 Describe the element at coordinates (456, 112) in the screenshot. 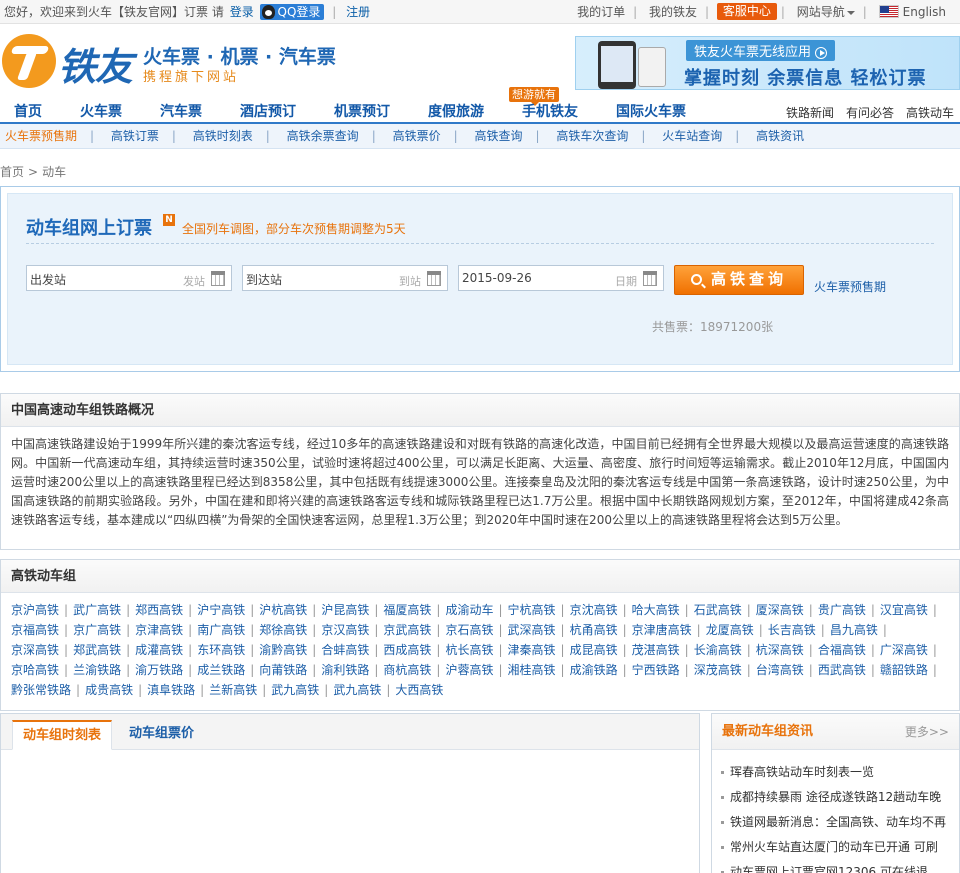

I see `nav-vacation: 度假旅游` at that location.